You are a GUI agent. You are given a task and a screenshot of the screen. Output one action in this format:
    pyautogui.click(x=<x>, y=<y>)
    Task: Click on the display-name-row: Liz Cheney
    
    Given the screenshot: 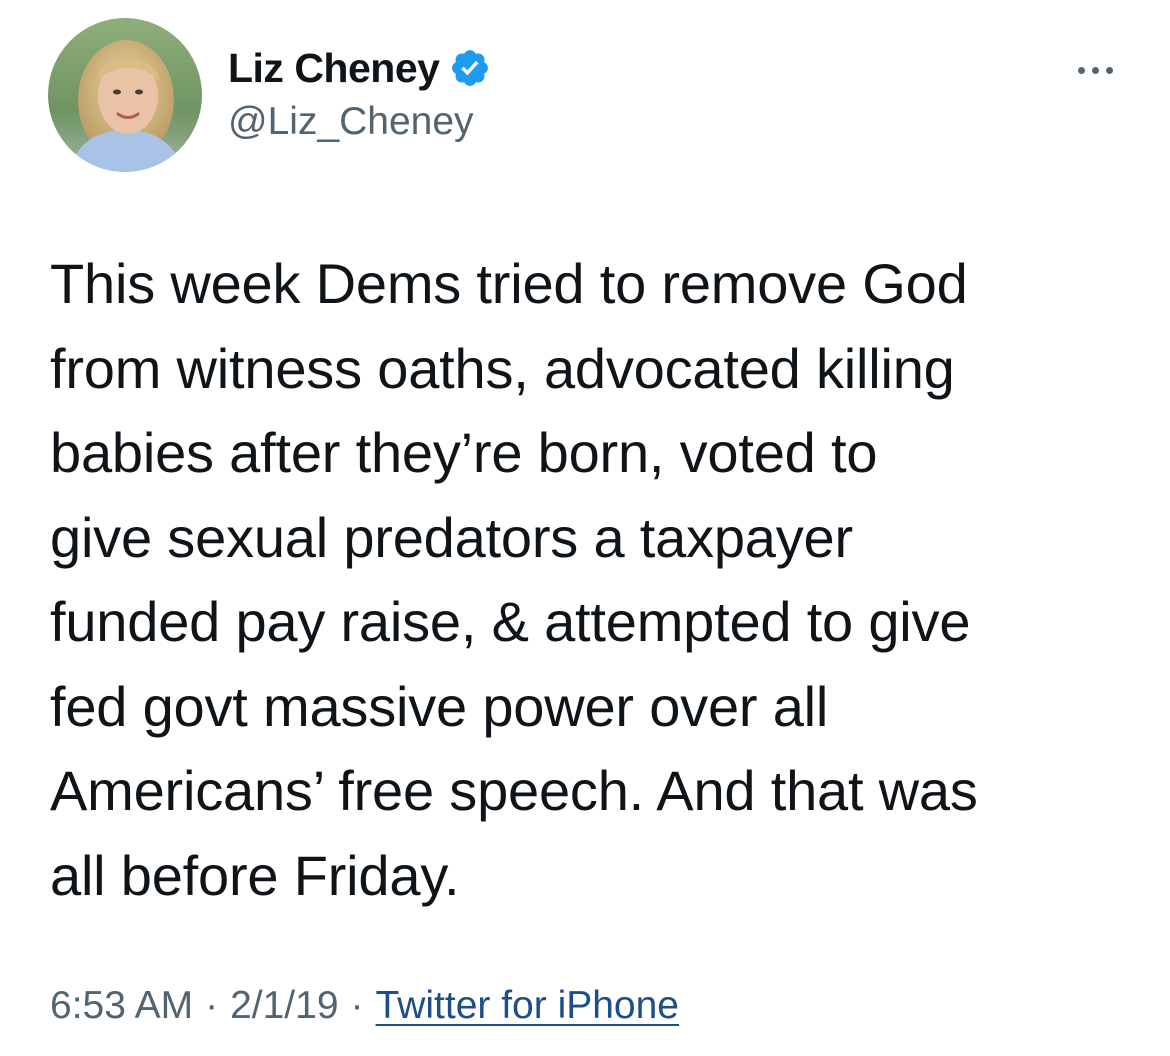 What is the action you would take?
    pyautogui.click(x=359, y=68)
    